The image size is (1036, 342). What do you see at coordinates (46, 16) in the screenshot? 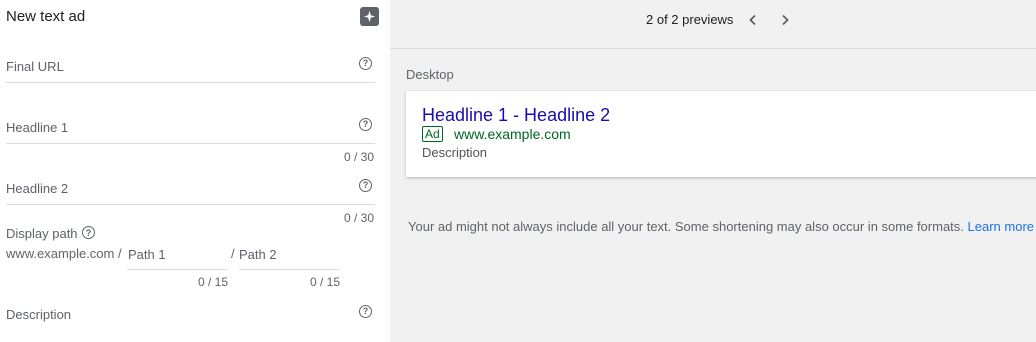
I see `form-title: New text ad` at bounding box center [46, 16].